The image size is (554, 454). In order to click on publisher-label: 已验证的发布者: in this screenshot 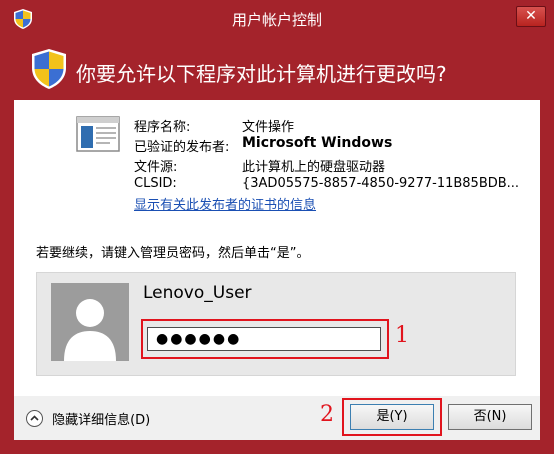, I will do `click(182, 147)`.